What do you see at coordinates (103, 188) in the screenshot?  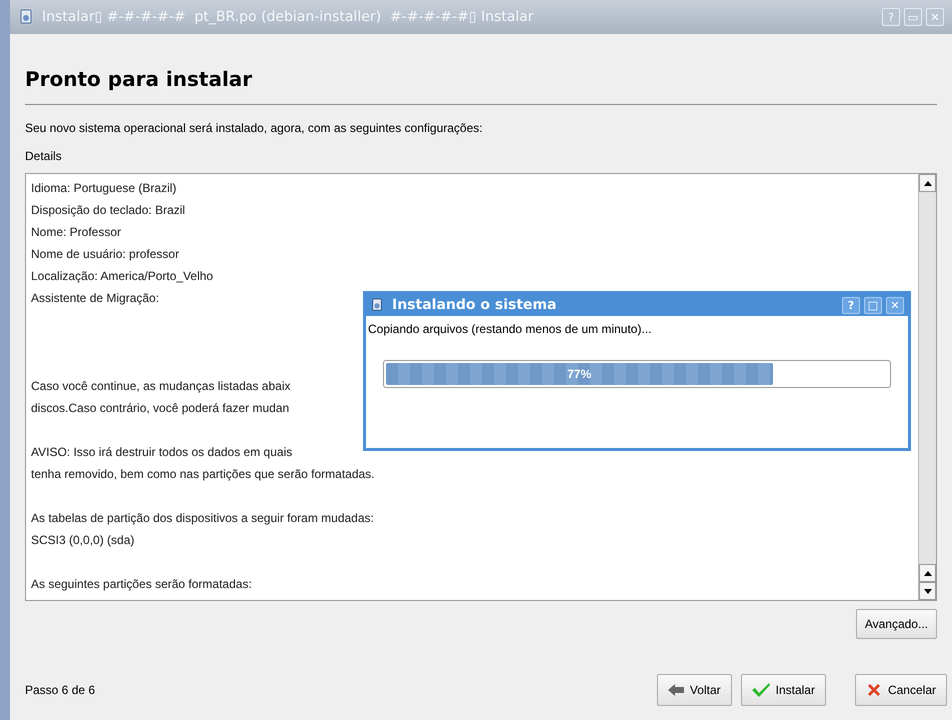 I see `details-line: Idioma: Portuguese (Brazil)` at bounding box center [103, 188].